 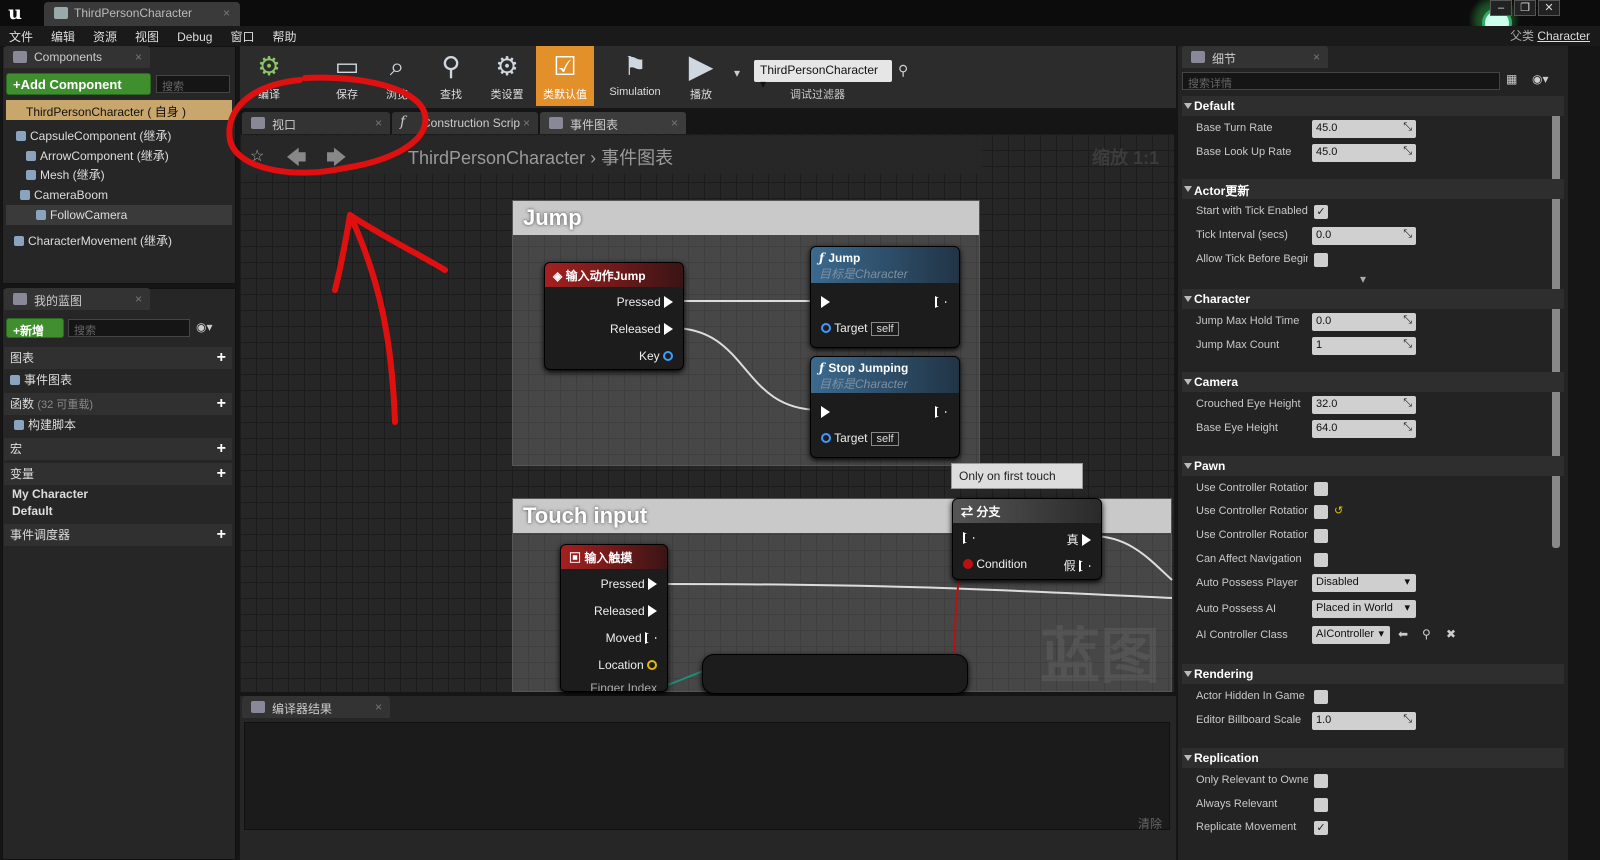 I want to click on add-component-button: +Add Component, so click(x=78, y=84).